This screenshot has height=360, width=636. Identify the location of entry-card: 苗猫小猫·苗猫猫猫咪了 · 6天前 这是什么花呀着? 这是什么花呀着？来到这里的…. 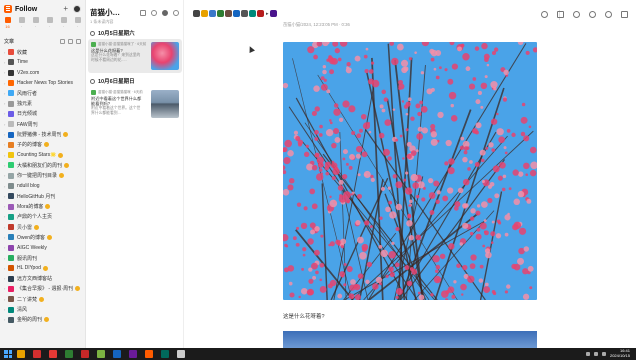
(135, 56).